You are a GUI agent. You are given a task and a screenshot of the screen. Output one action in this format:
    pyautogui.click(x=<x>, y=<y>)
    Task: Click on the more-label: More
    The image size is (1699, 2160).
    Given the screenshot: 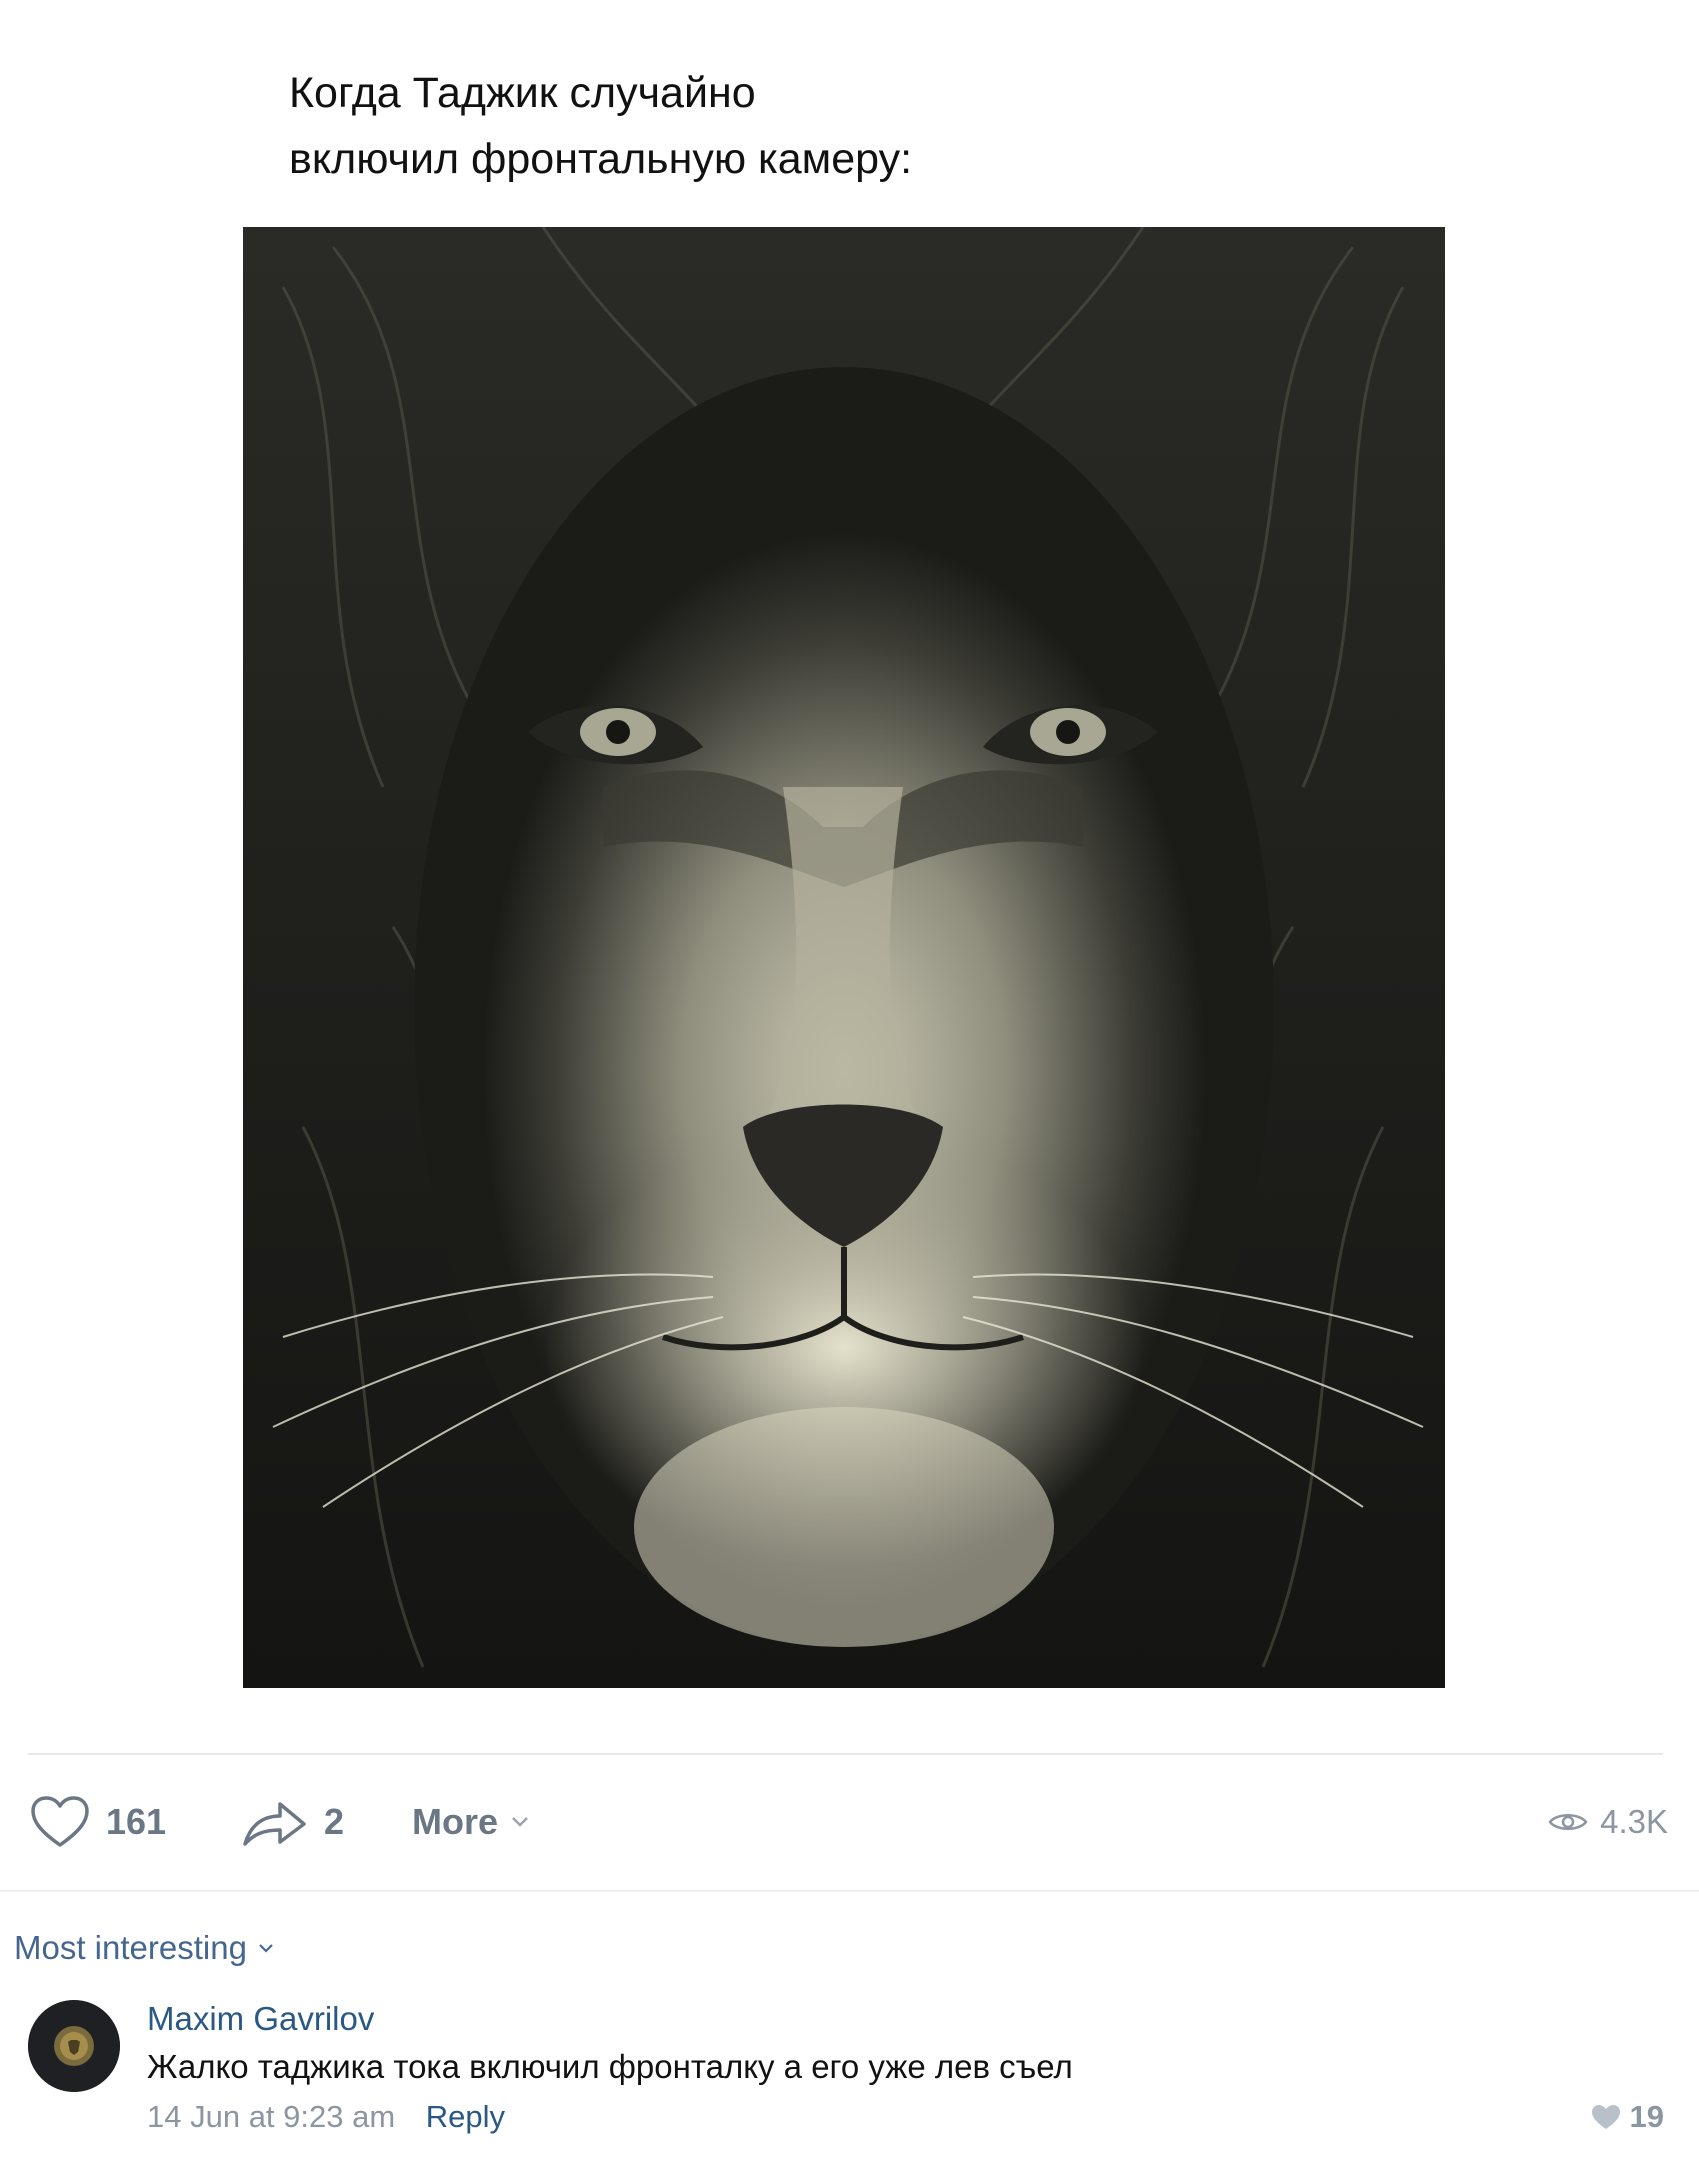 What is the action you would take?
    pyautogui.click(x=455, y=1821)
    